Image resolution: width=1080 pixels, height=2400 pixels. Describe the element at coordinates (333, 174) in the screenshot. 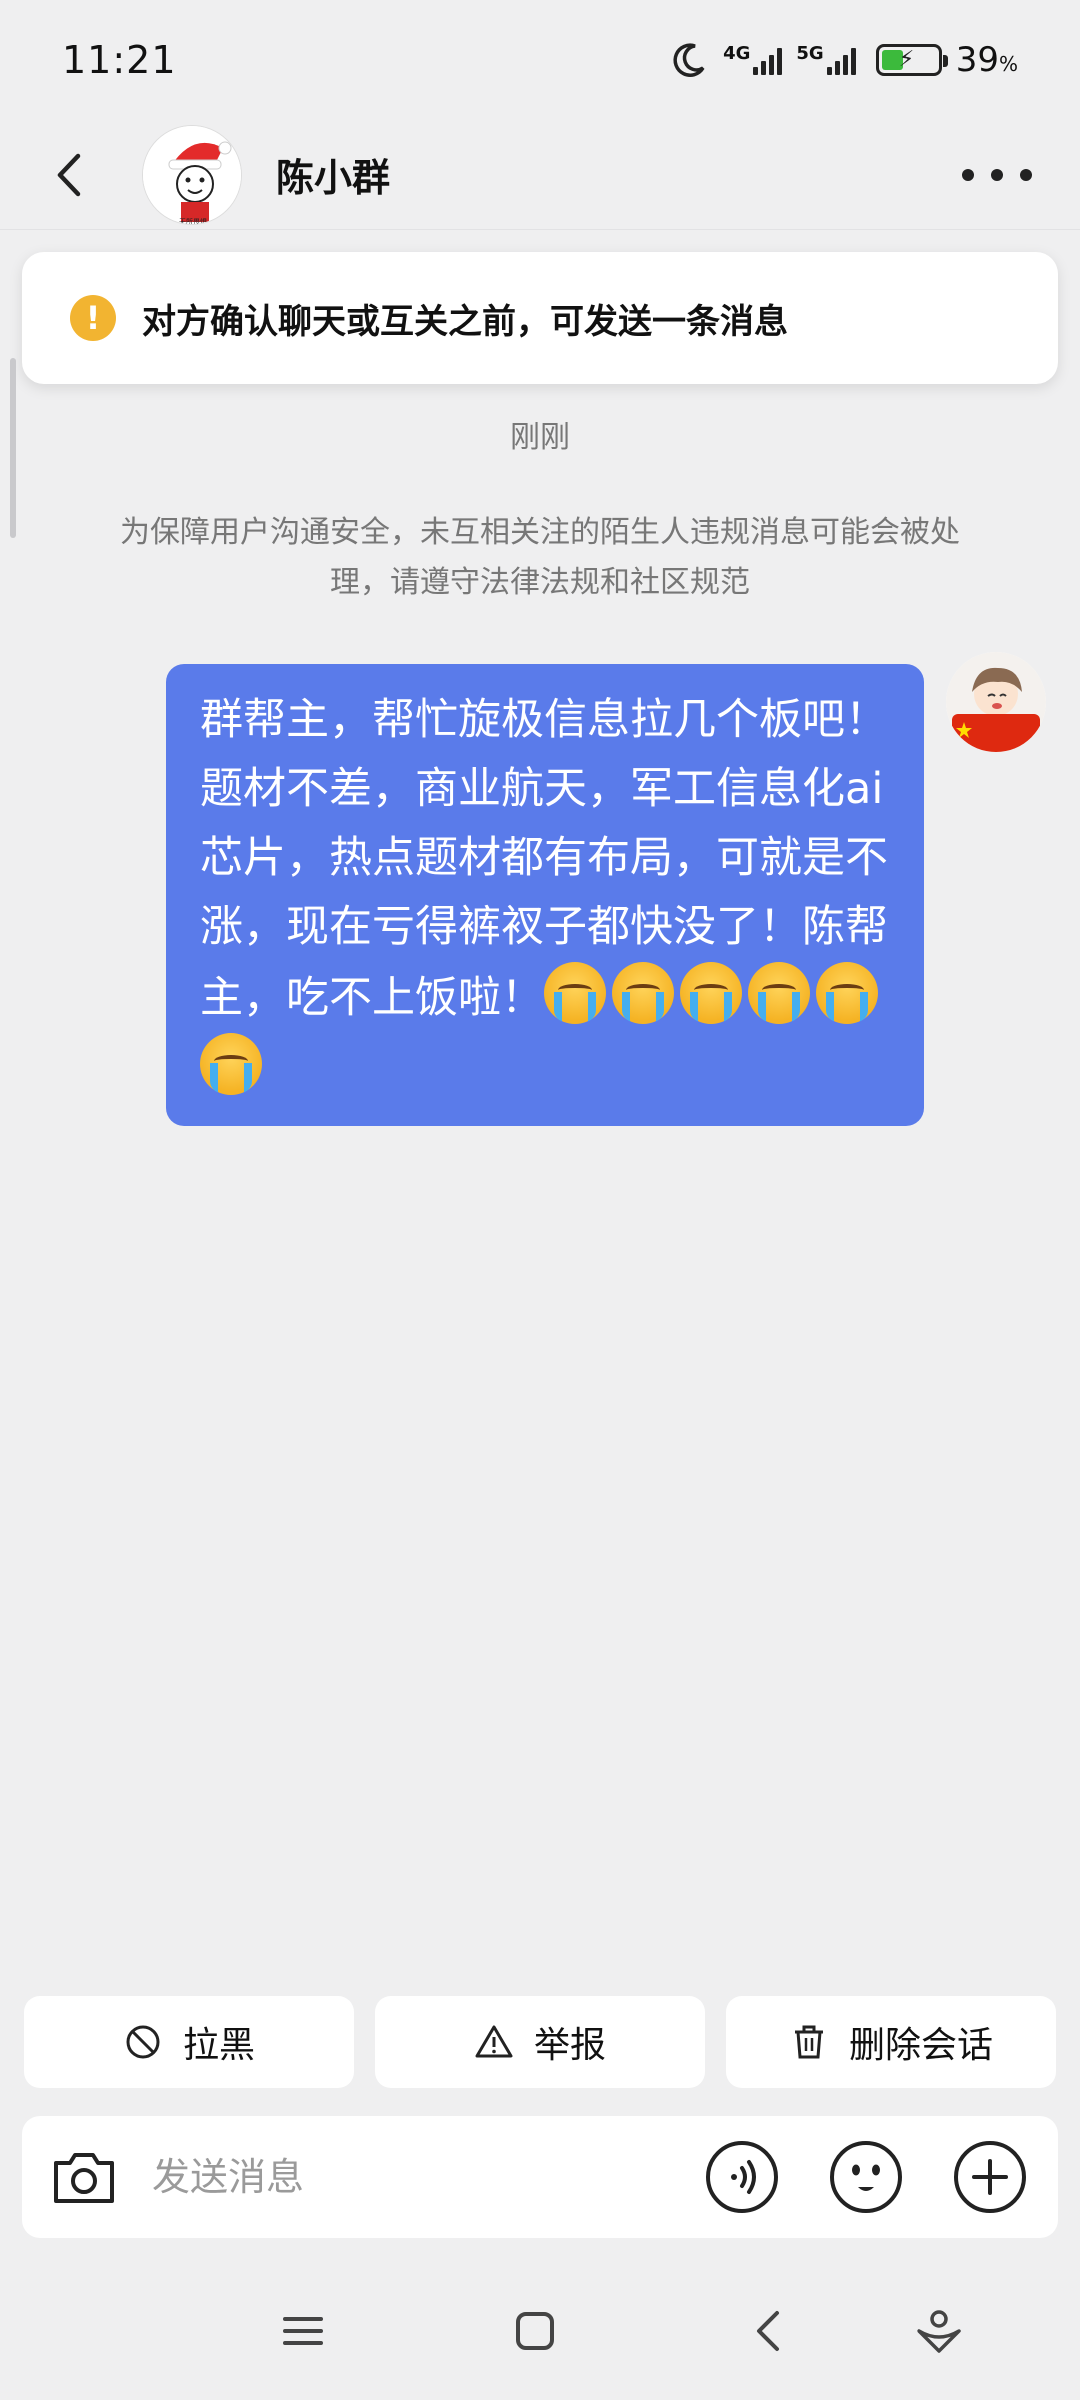

I see `contact-name: 陈小群` at that location.